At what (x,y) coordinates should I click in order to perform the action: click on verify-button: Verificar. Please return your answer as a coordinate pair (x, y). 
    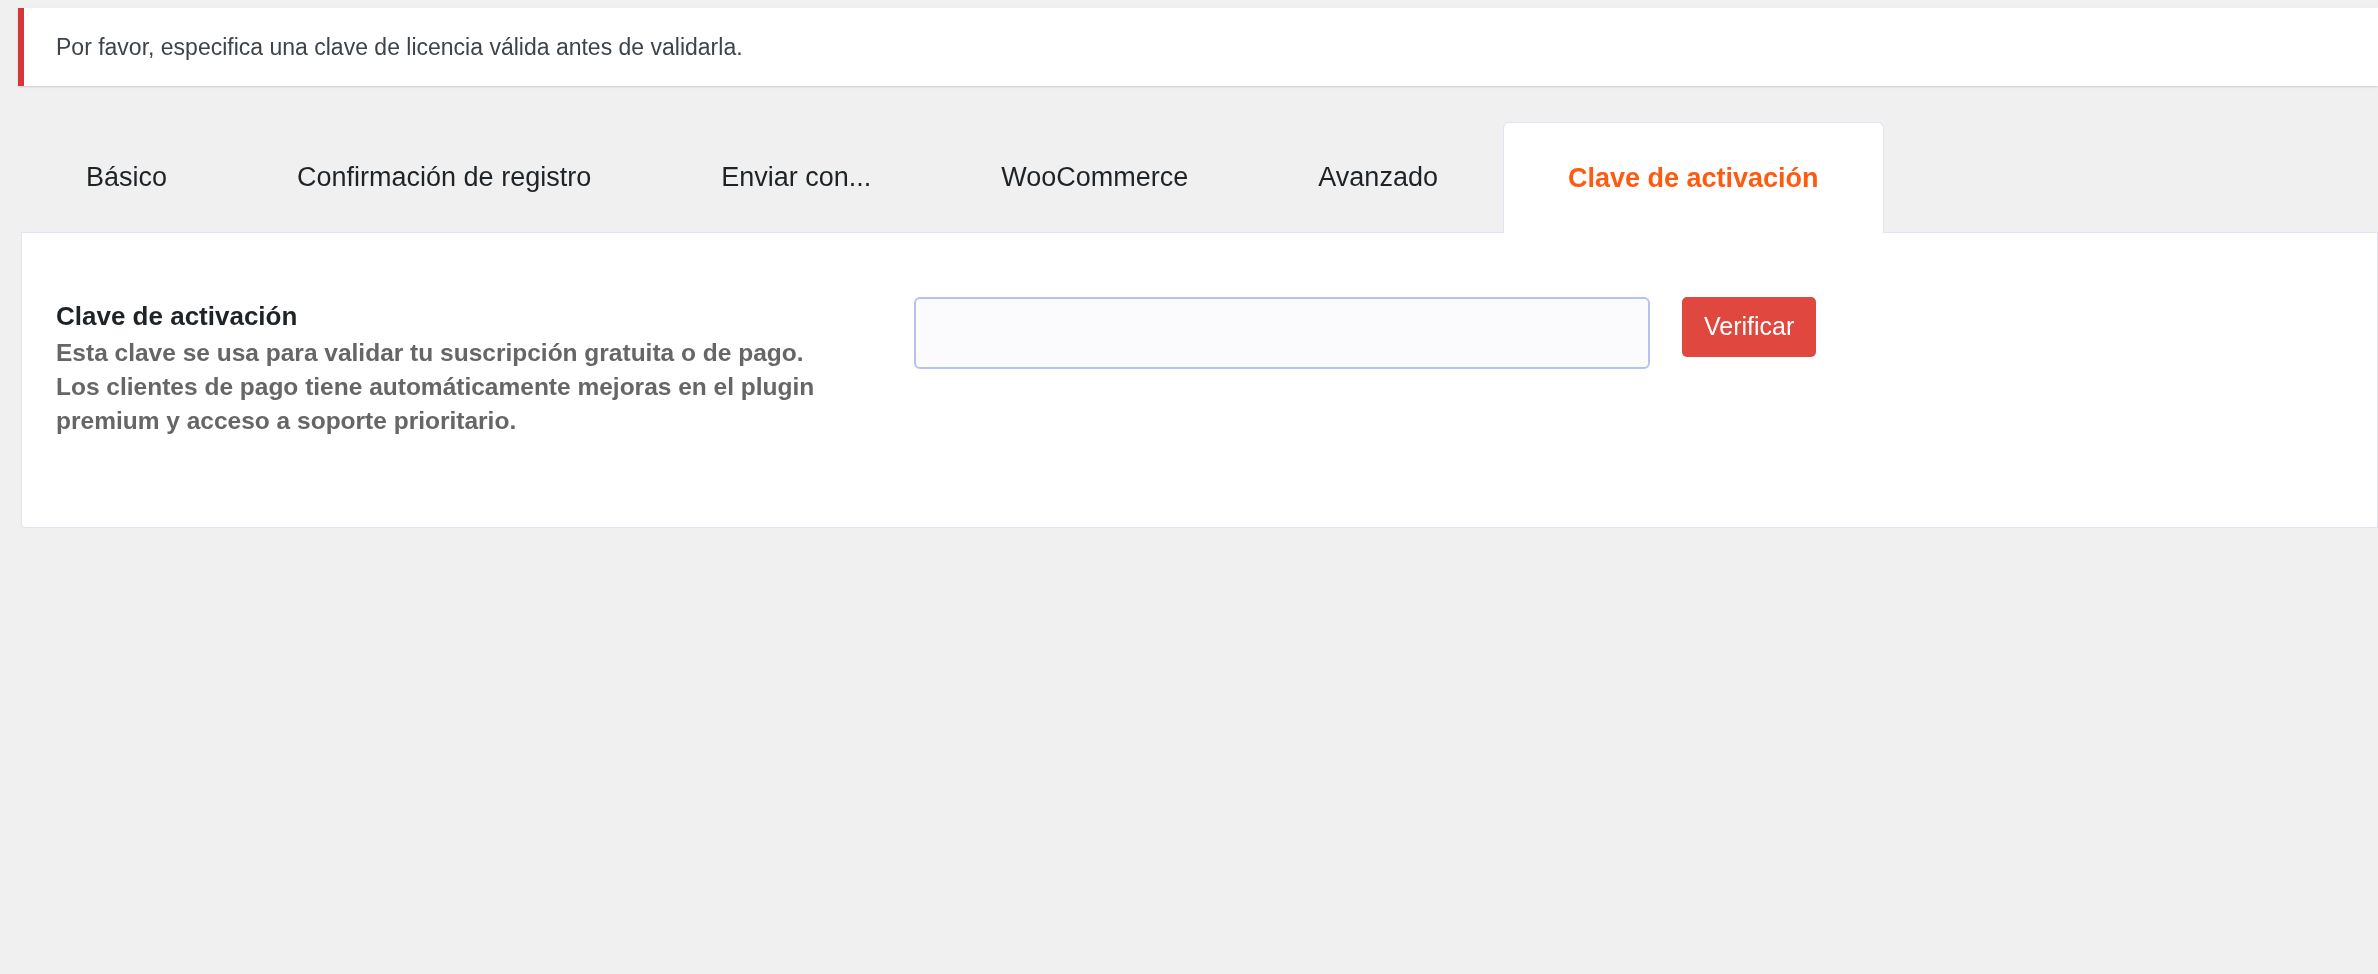
    Looking at the image, I should click on (1749, 327).